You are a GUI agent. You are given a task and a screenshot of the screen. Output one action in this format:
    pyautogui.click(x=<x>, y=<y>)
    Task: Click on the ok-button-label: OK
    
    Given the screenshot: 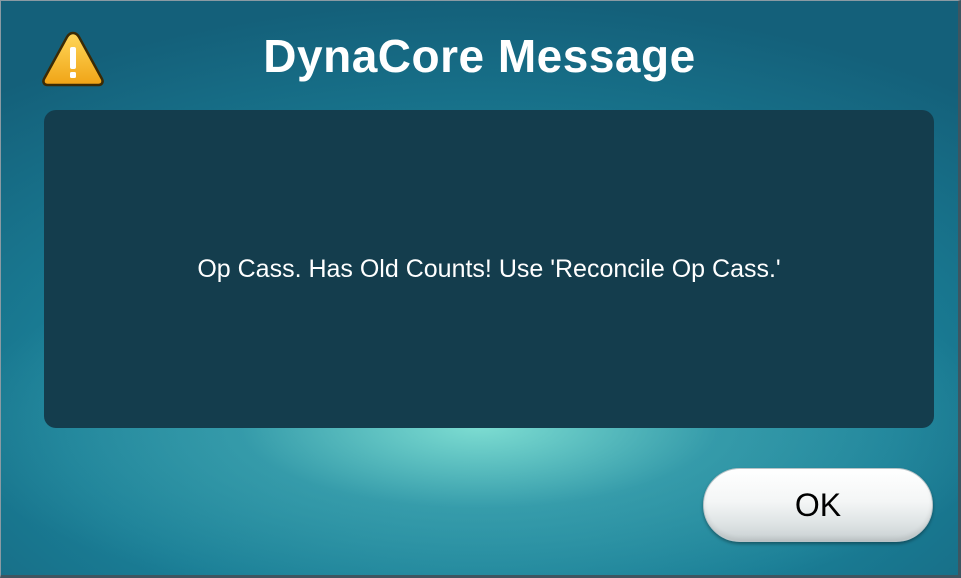 What is the action you would take?
    pyautogui.click(x=818, y=504)
    